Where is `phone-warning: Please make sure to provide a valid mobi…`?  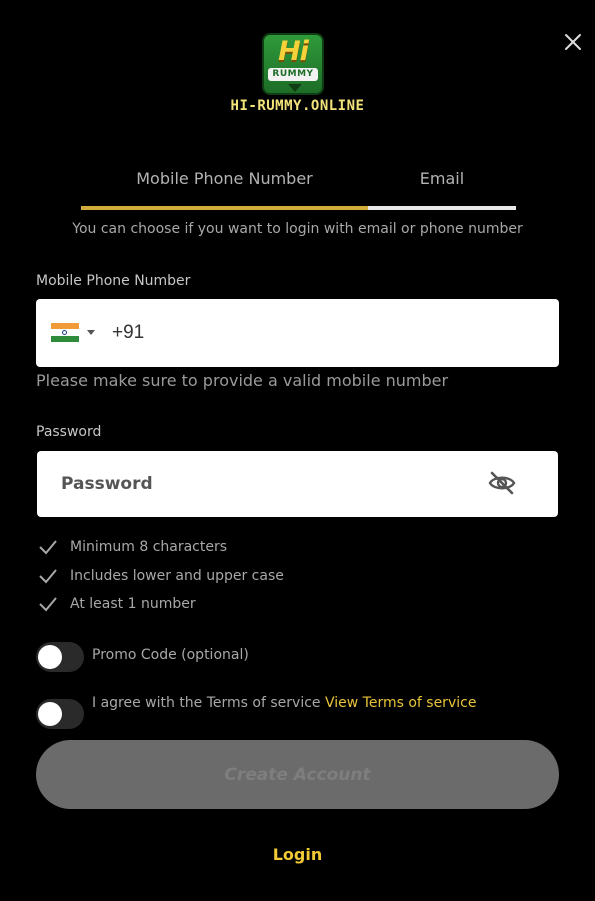 phone-warning: Please make sure to provide a valid mobi… is located at coordinates (242, 380).